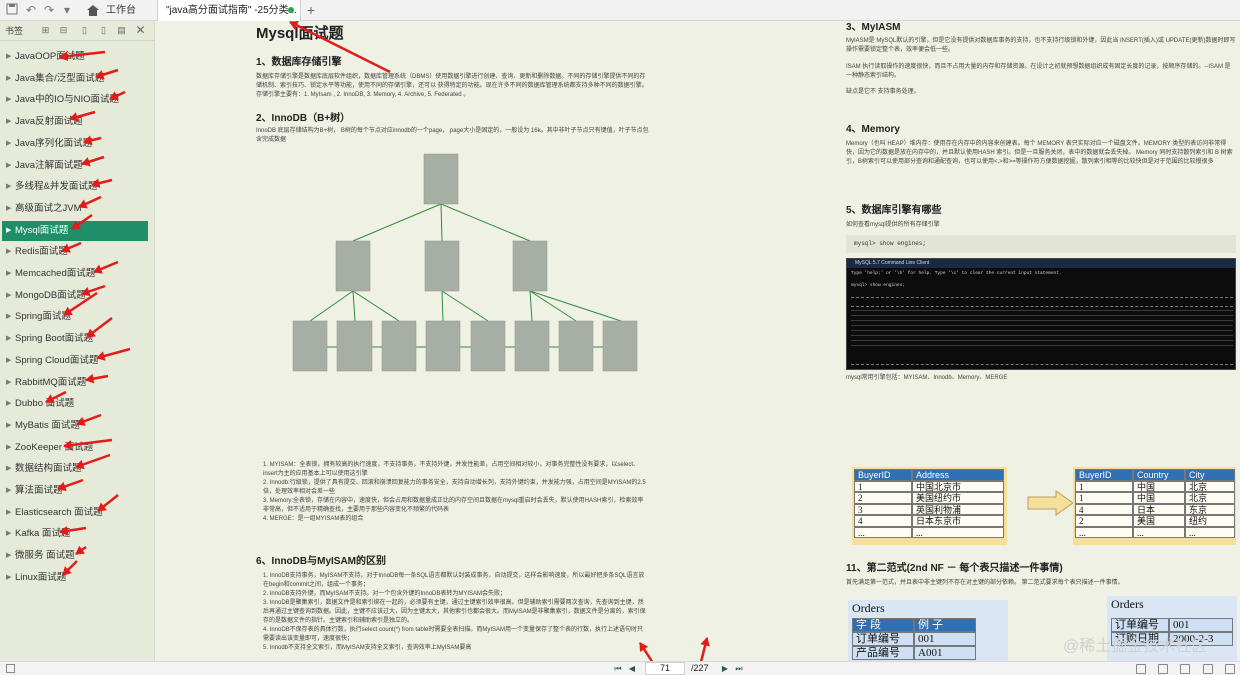 The image size is (1240, 675). I want to click on sidebar-item-label: Memcached面试题, so click(55, 273).